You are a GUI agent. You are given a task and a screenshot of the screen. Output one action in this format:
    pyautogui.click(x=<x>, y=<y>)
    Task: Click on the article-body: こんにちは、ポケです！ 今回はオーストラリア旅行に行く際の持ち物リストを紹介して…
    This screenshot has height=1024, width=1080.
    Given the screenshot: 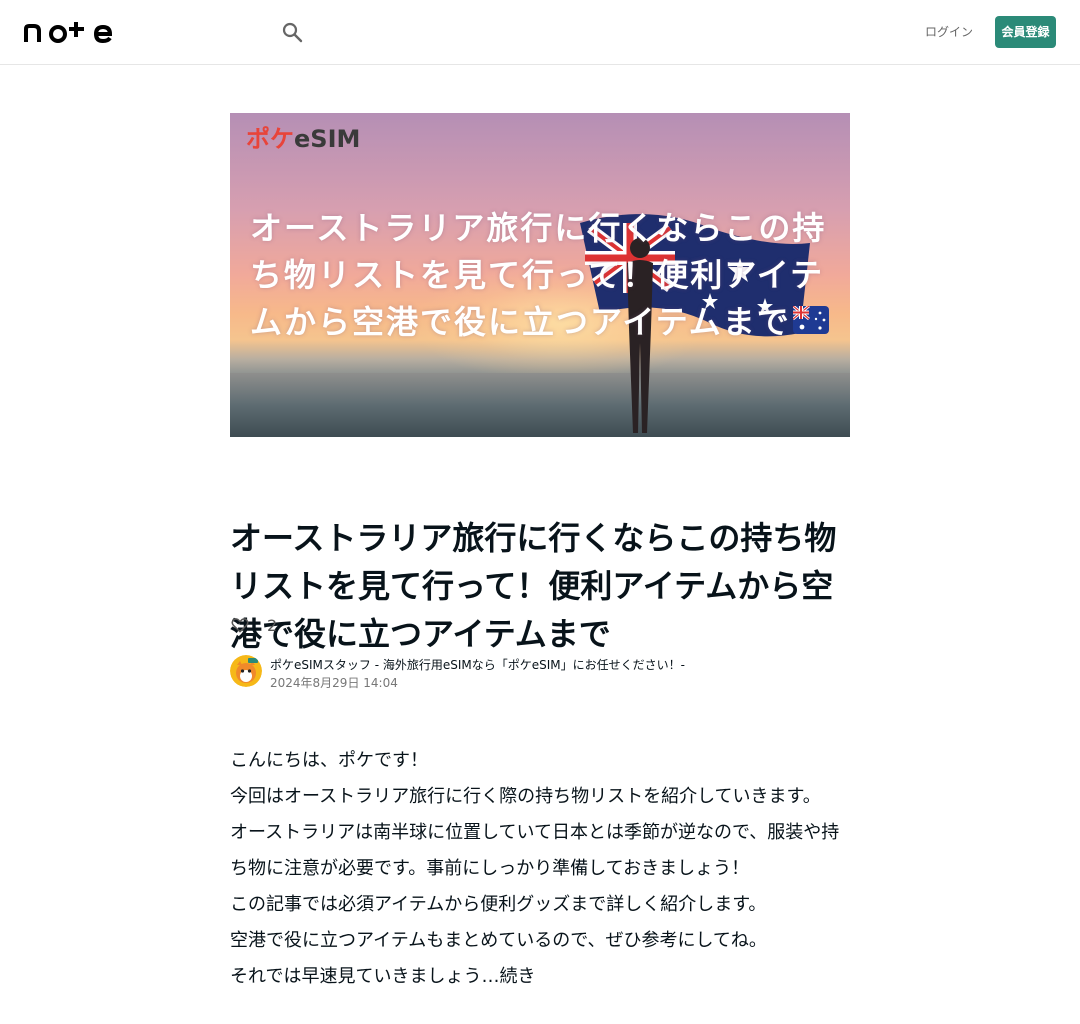 What is the action you would take?
    pyautogui.click(x=540, y=869)
    